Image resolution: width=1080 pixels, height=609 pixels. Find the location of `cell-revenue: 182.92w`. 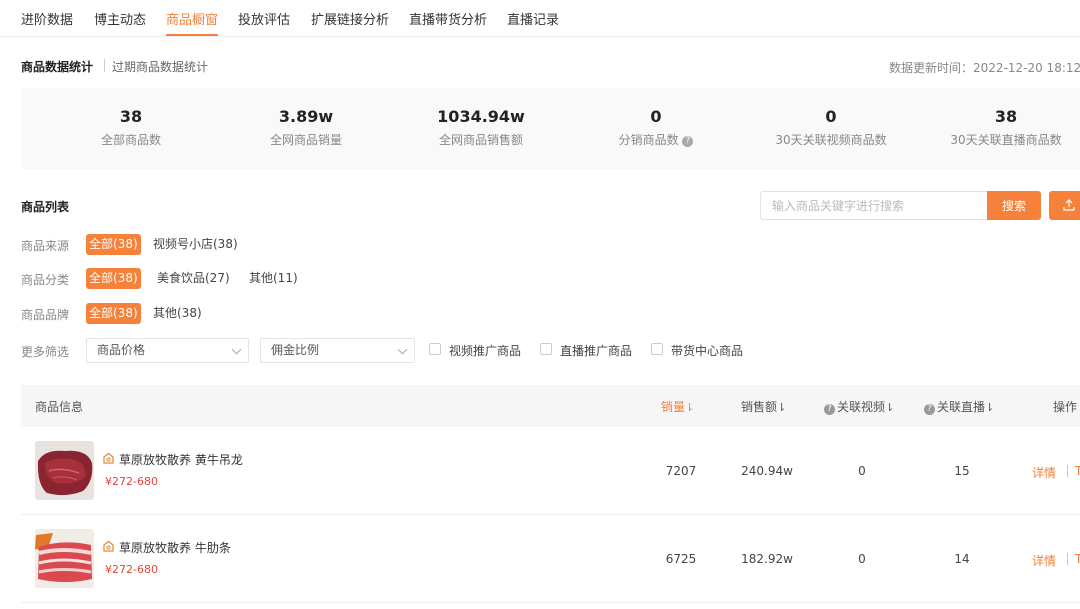

cell-revenue: 182.92w is located at coordinates (767, 559).